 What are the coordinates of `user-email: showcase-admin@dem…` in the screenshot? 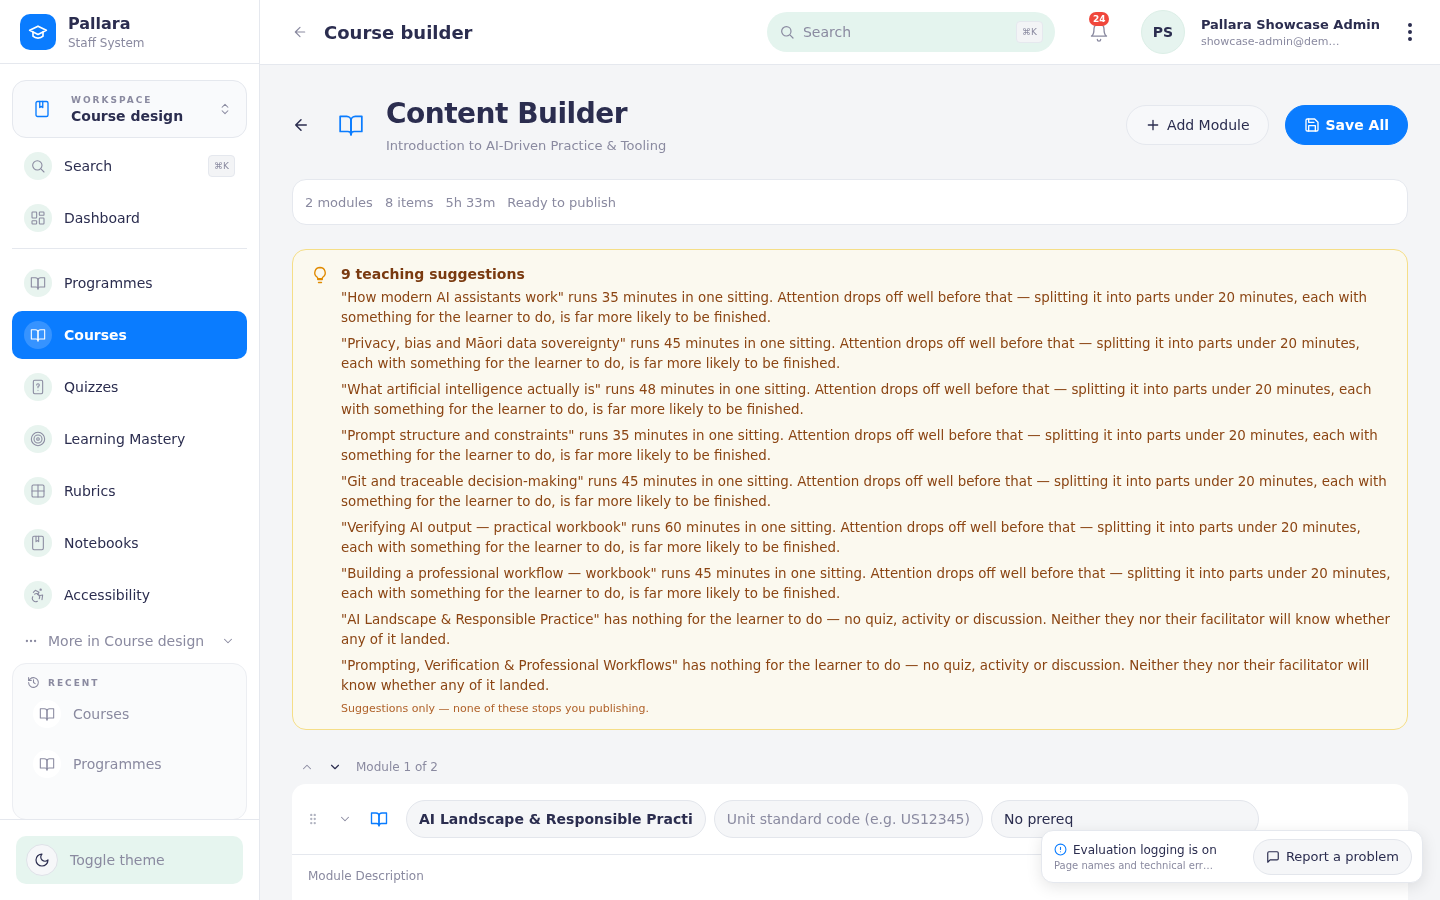 It's located at (1270, 41).